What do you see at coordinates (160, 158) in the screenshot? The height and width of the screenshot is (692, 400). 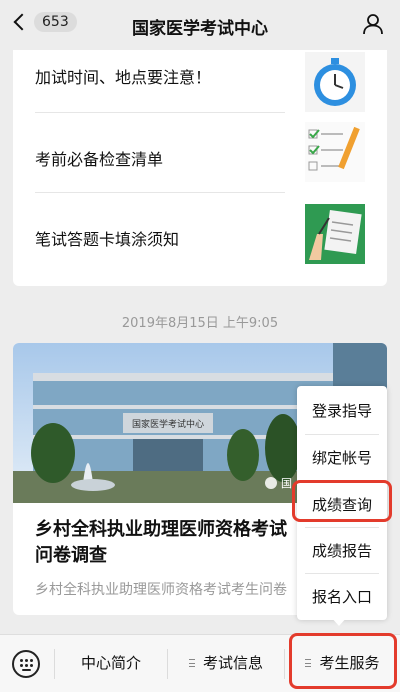 I see `article-title: 考前必备检查清单` at bounding box center [160, 158].